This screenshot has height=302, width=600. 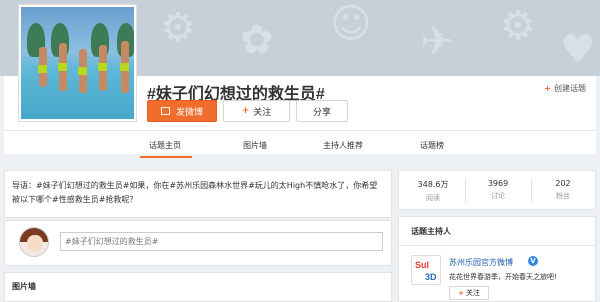 I want to click on stat-discussions: 3969 讨论, so click(x=498, y=190).